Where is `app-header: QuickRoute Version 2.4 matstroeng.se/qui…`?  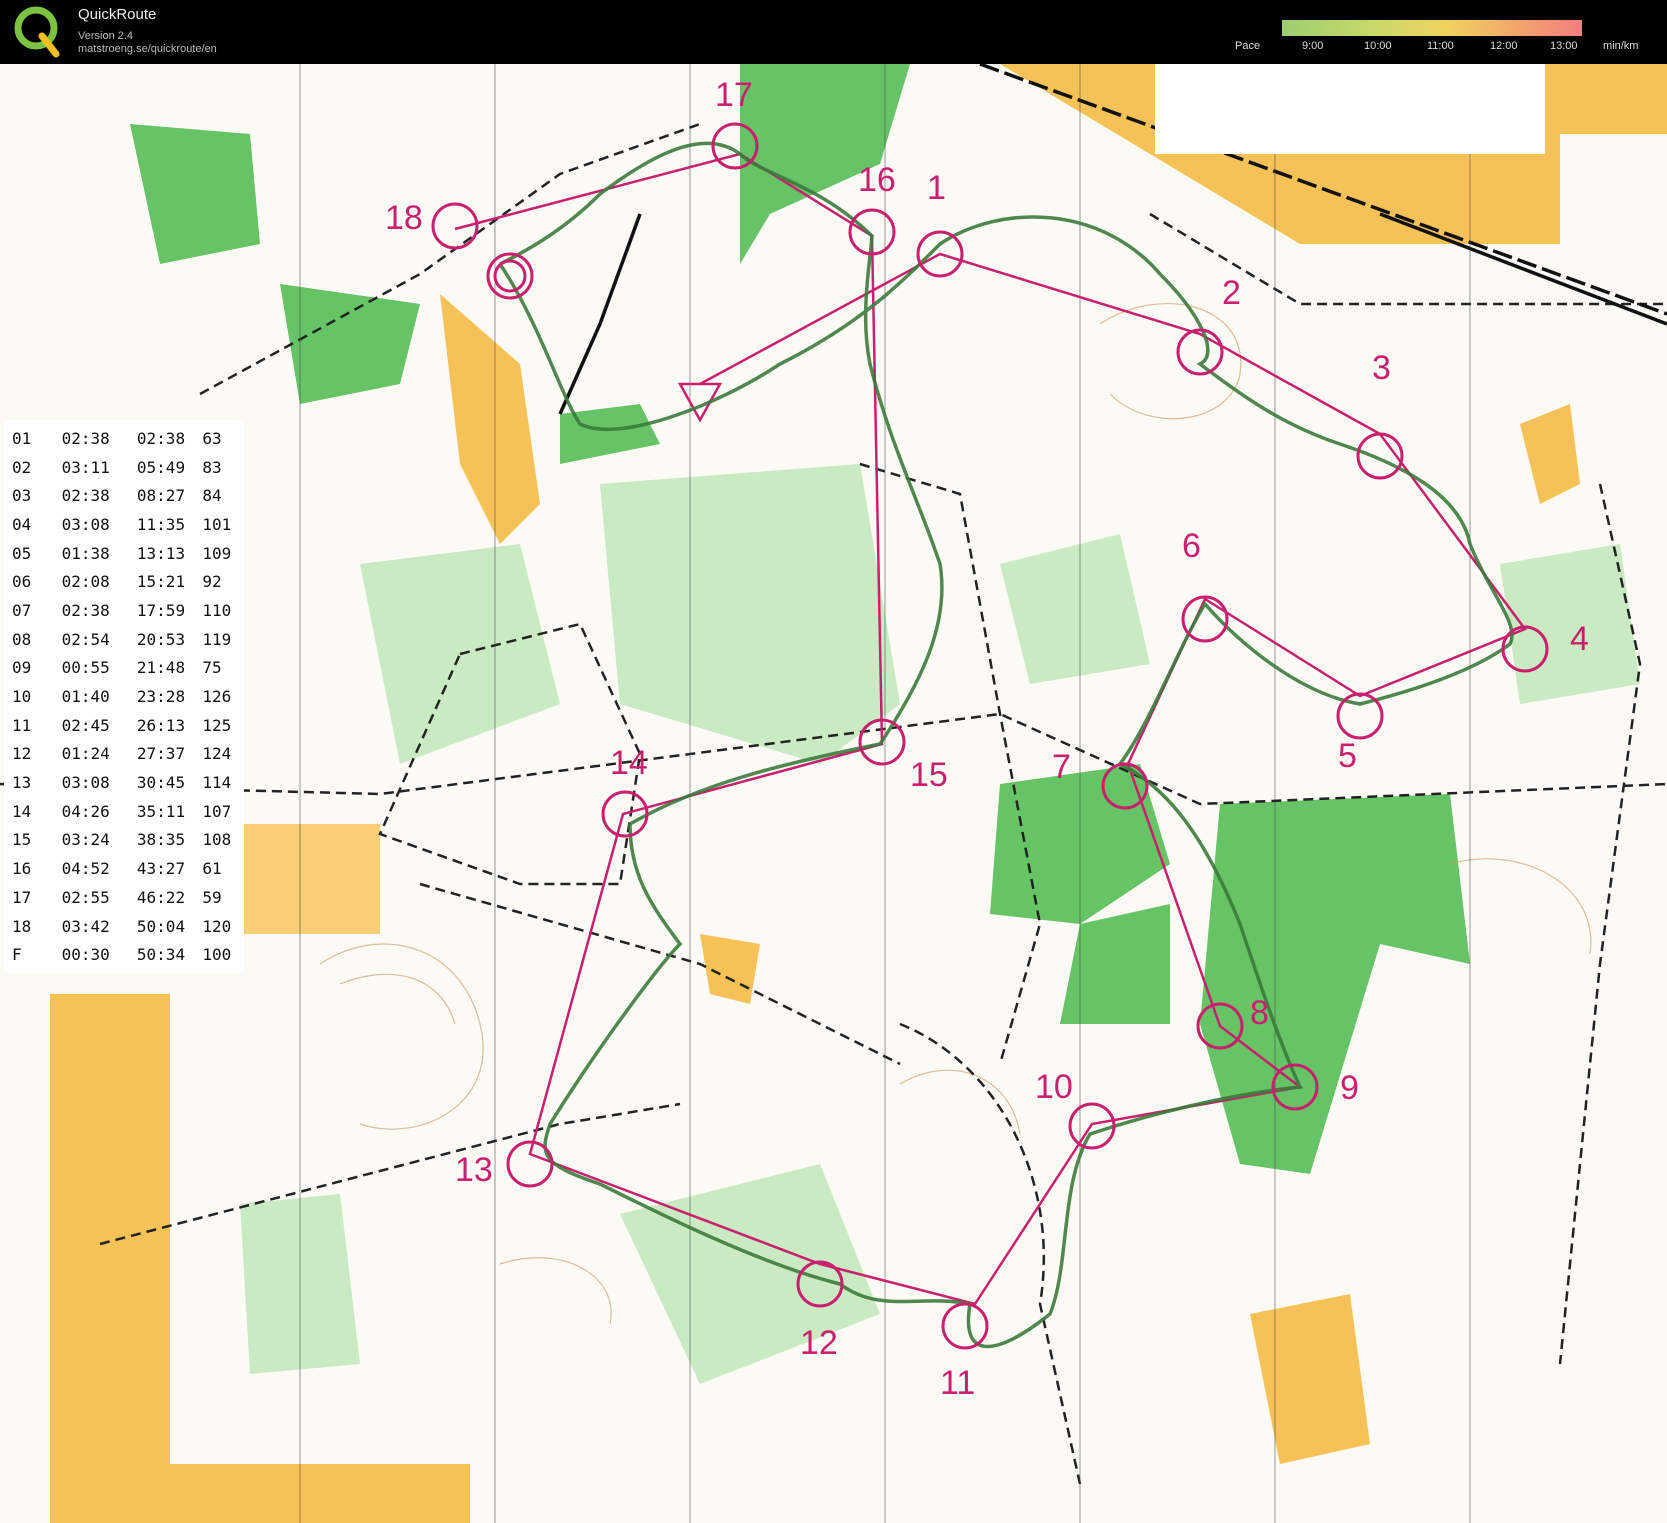 app-header: QuickRoute Version 2.4 matstroeng.se/qui… is located at coordinates (833, 32).